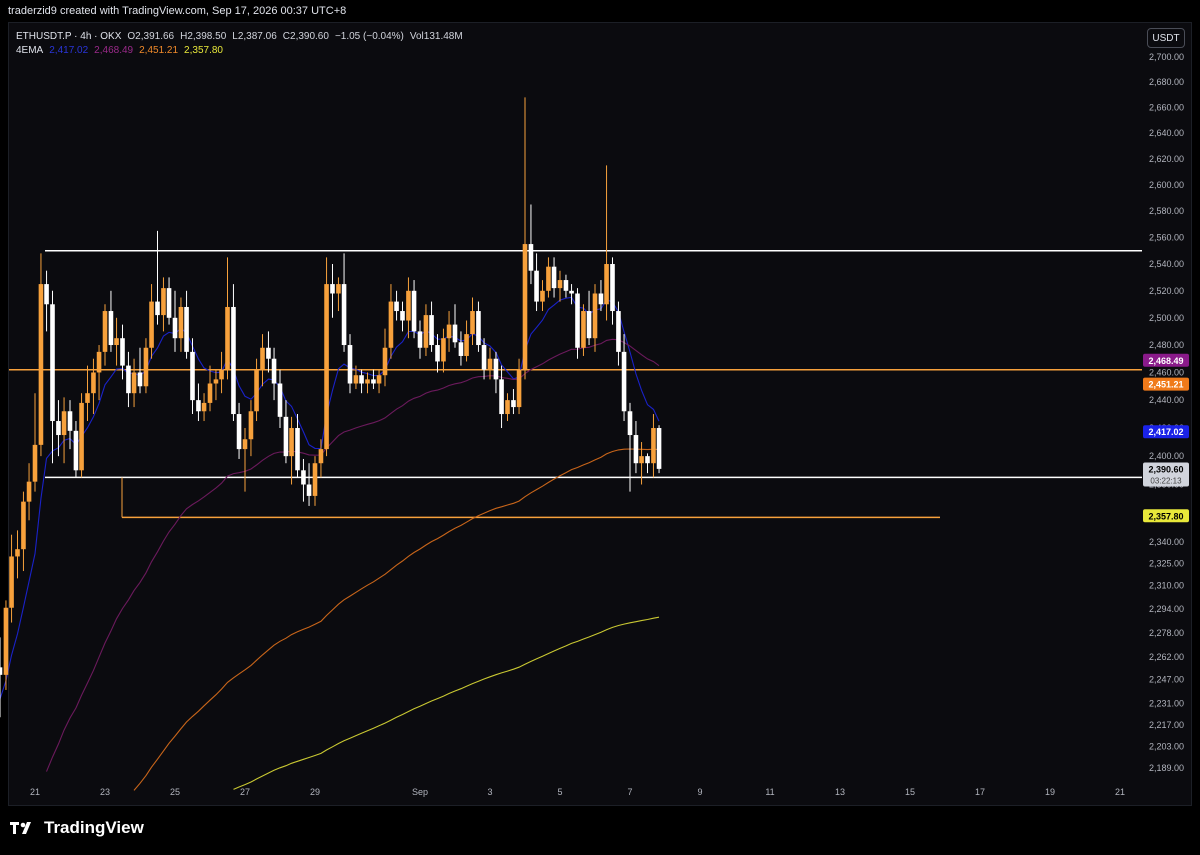  What do you see at coordinates (203, 50) in the screenshot?
I see `ema4-value: 2,357.80` at bounding box center [203, 50].